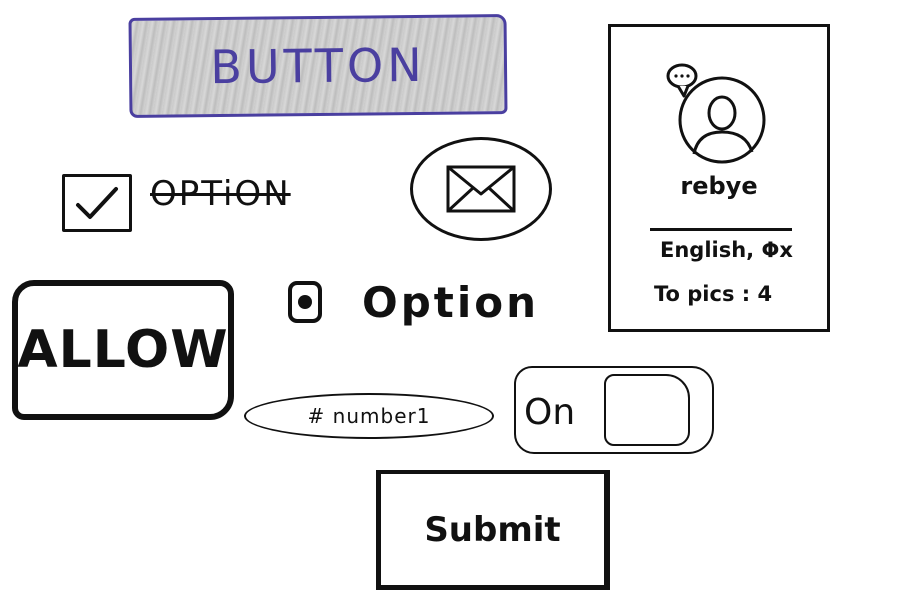 Image resolution: width=898 pixels, height=595 pixels. I want to click on option-checkbox, so click(97, 203).